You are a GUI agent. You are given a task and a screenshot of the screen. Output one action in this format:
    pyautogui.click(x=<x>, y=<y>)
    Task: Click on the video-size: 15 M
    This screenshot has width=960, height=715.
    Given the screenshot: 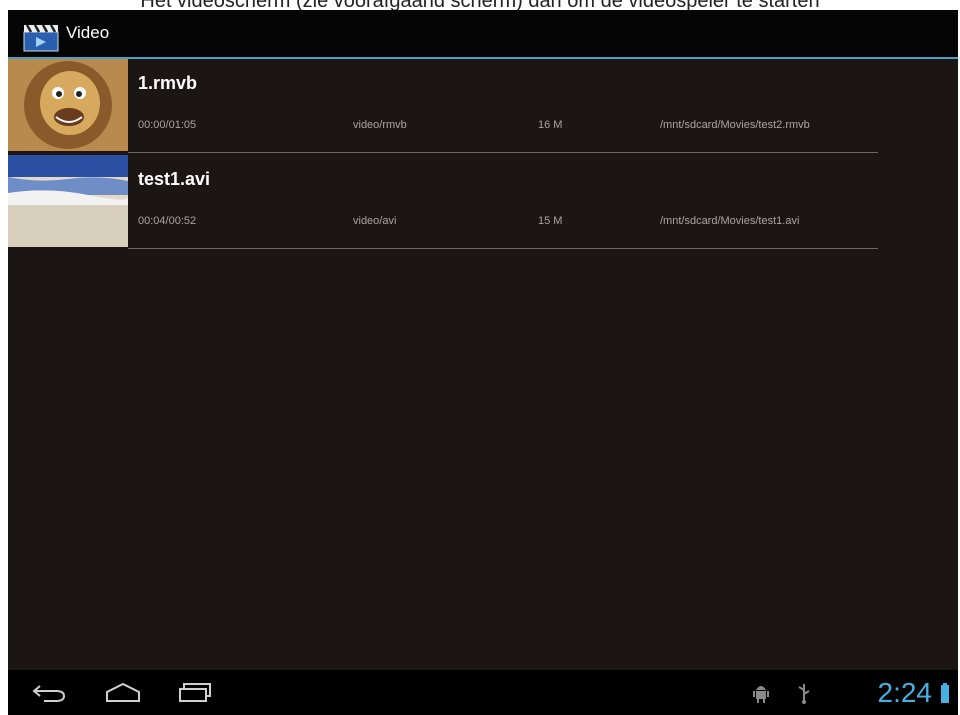 What is the action you would take?
    pyautogui.click(x=550, y=221)
    